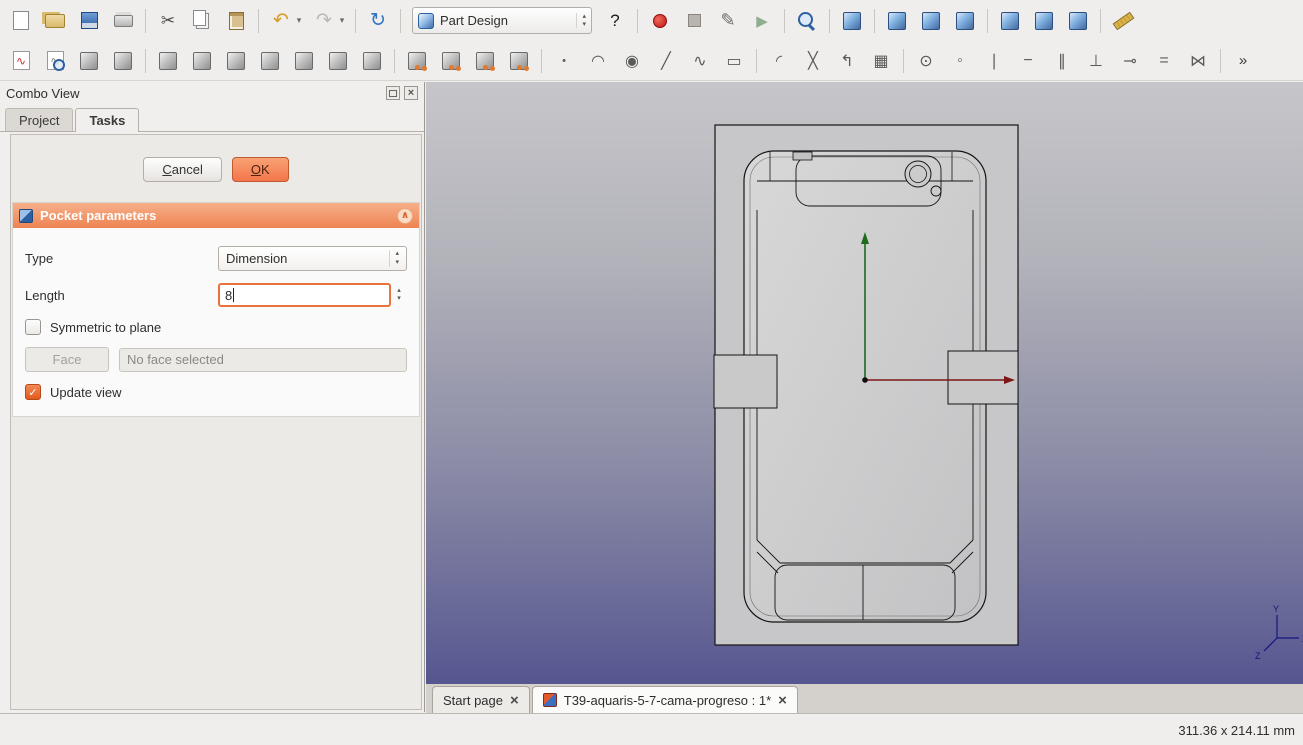 This screenshot has height=745, width=1303. Describe the element at coordinates (897, 21) in the screenshot. I see `view-front-icon` at that location.